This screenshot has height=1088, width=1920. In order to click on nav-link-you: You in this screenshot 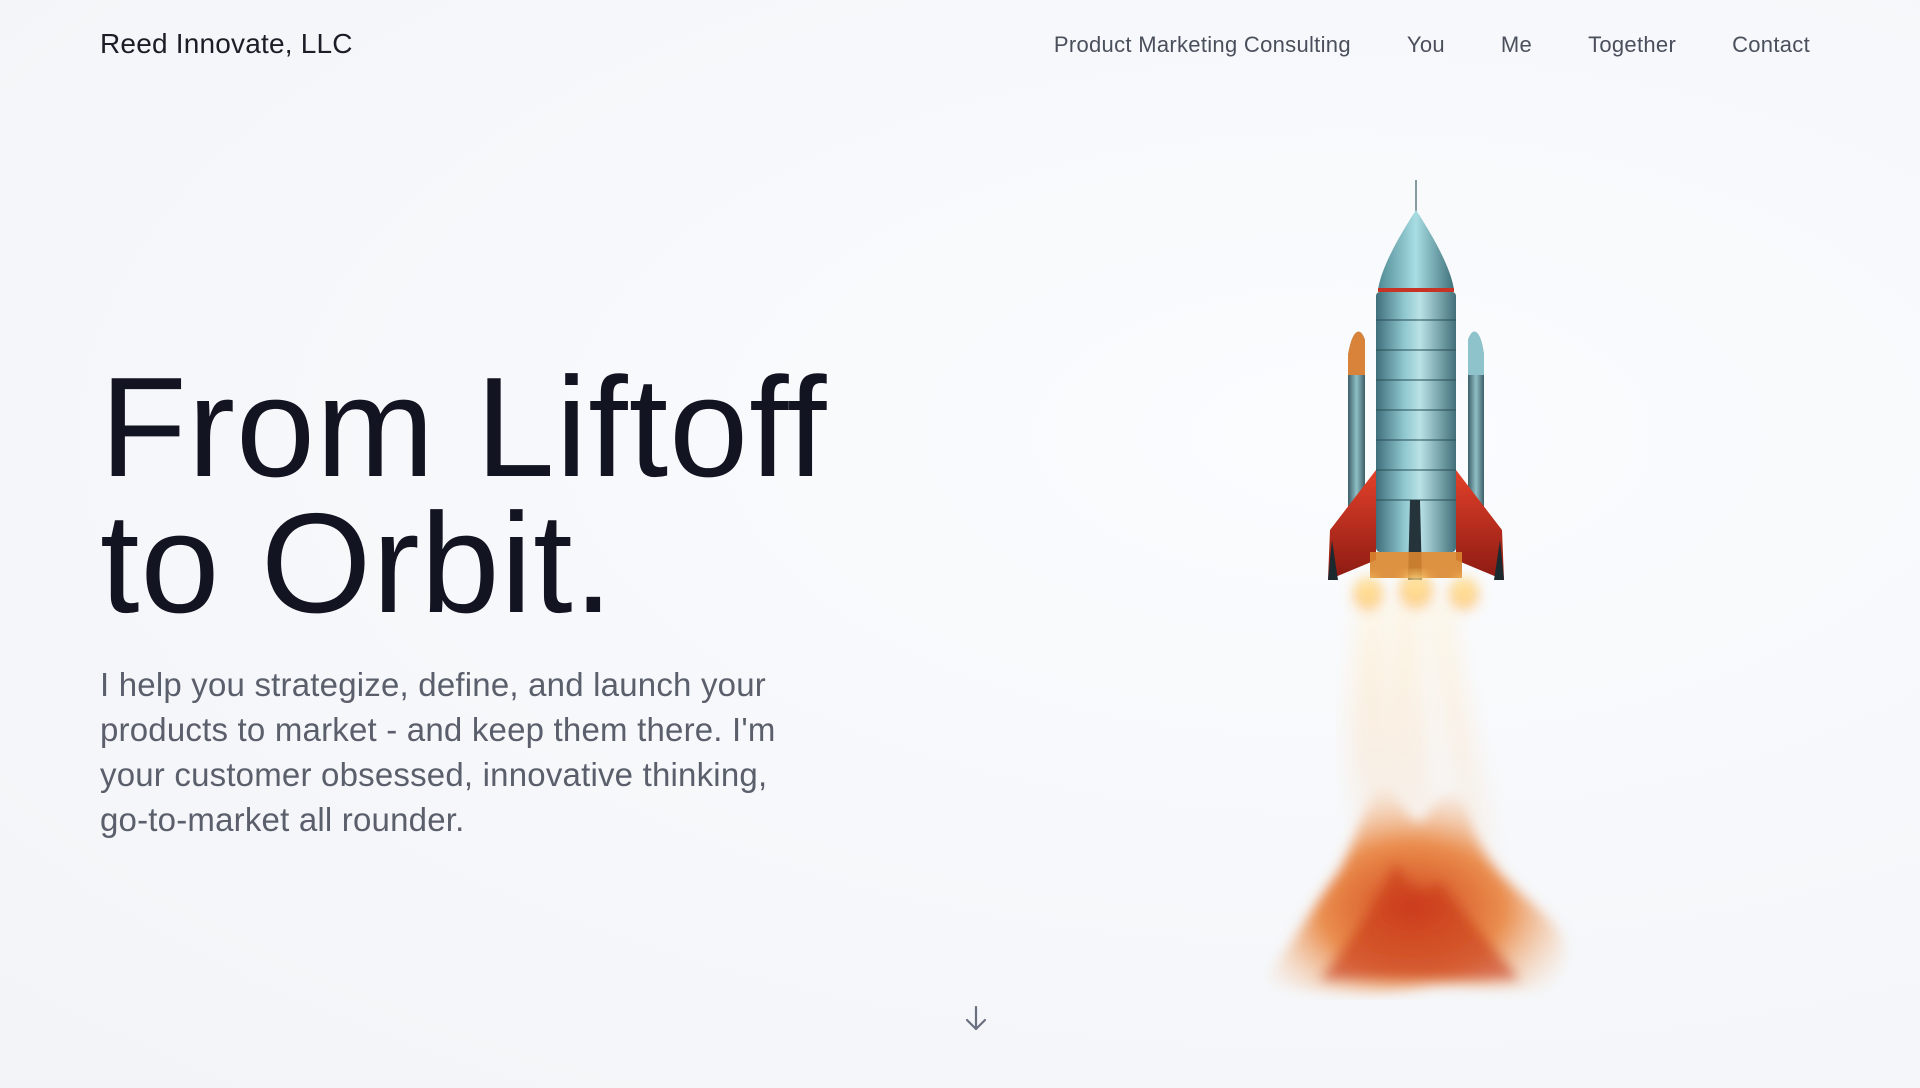, I will do `click(1426, 45)`.